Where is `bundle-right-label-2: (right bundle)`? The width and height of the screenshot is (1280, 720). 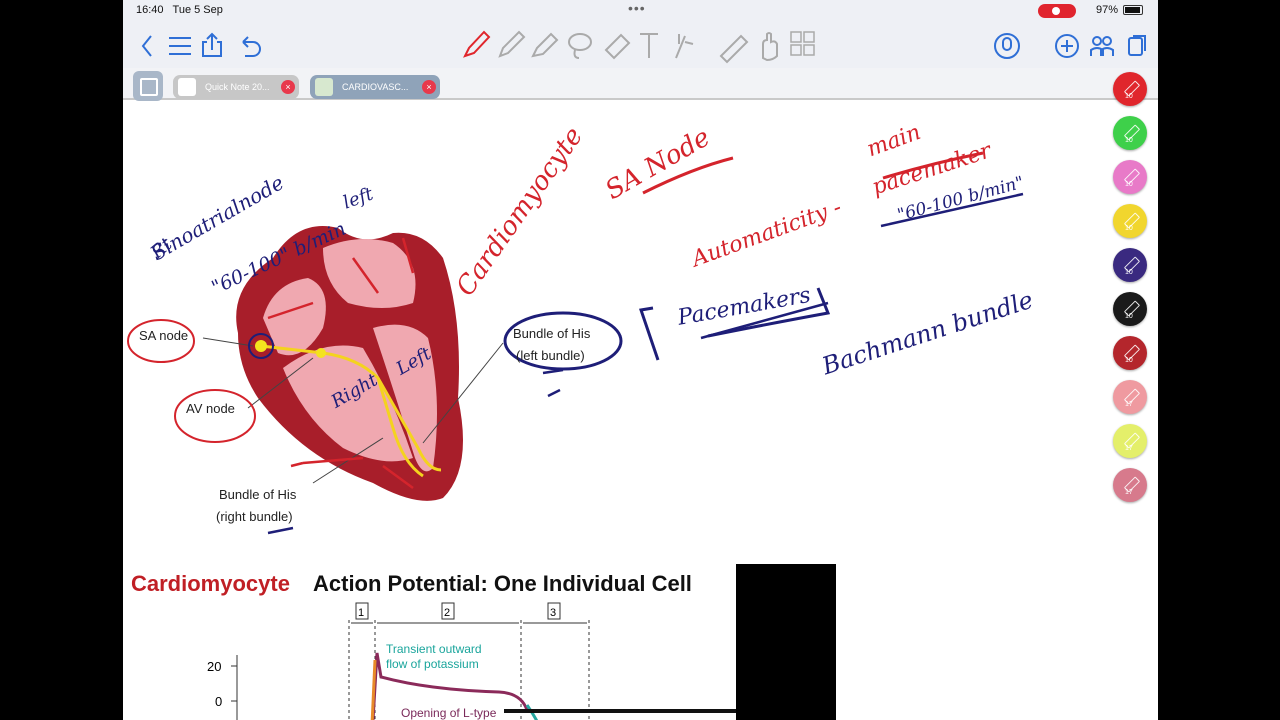
bundle-right-label-2: (right bundle) is located at coordinates (254, 516).